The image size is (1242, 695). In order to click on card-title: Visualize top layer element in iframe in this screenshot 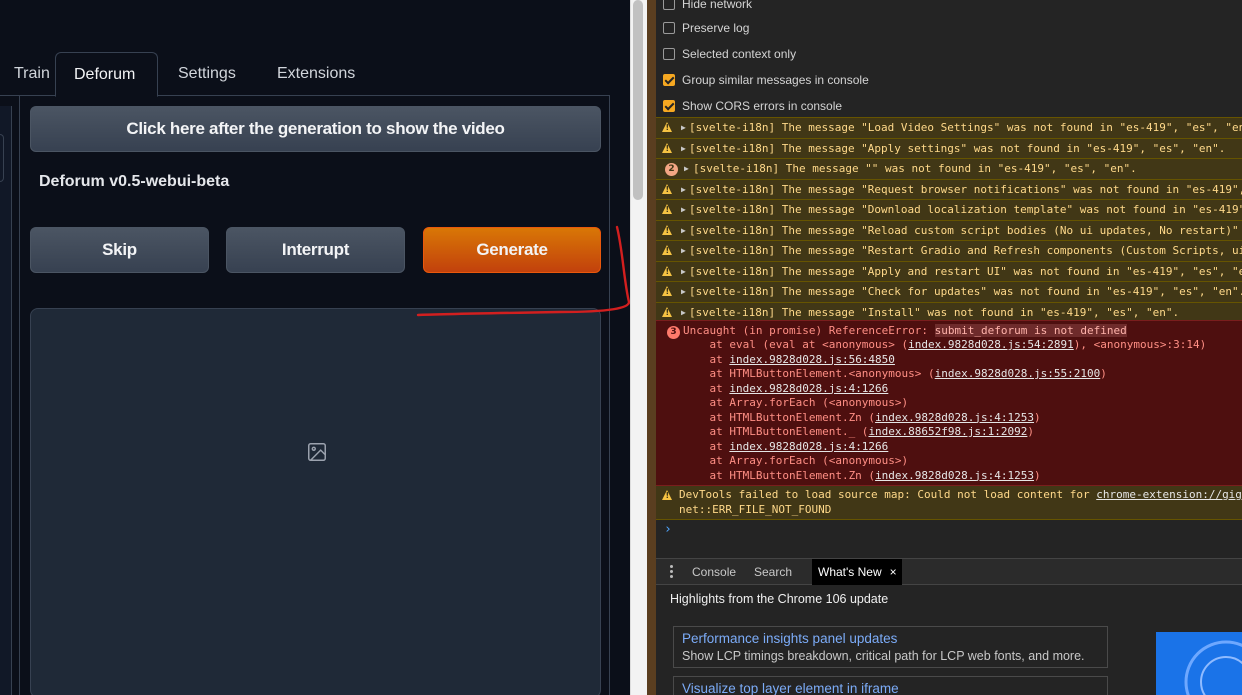, I will do `click(890, 688)`.